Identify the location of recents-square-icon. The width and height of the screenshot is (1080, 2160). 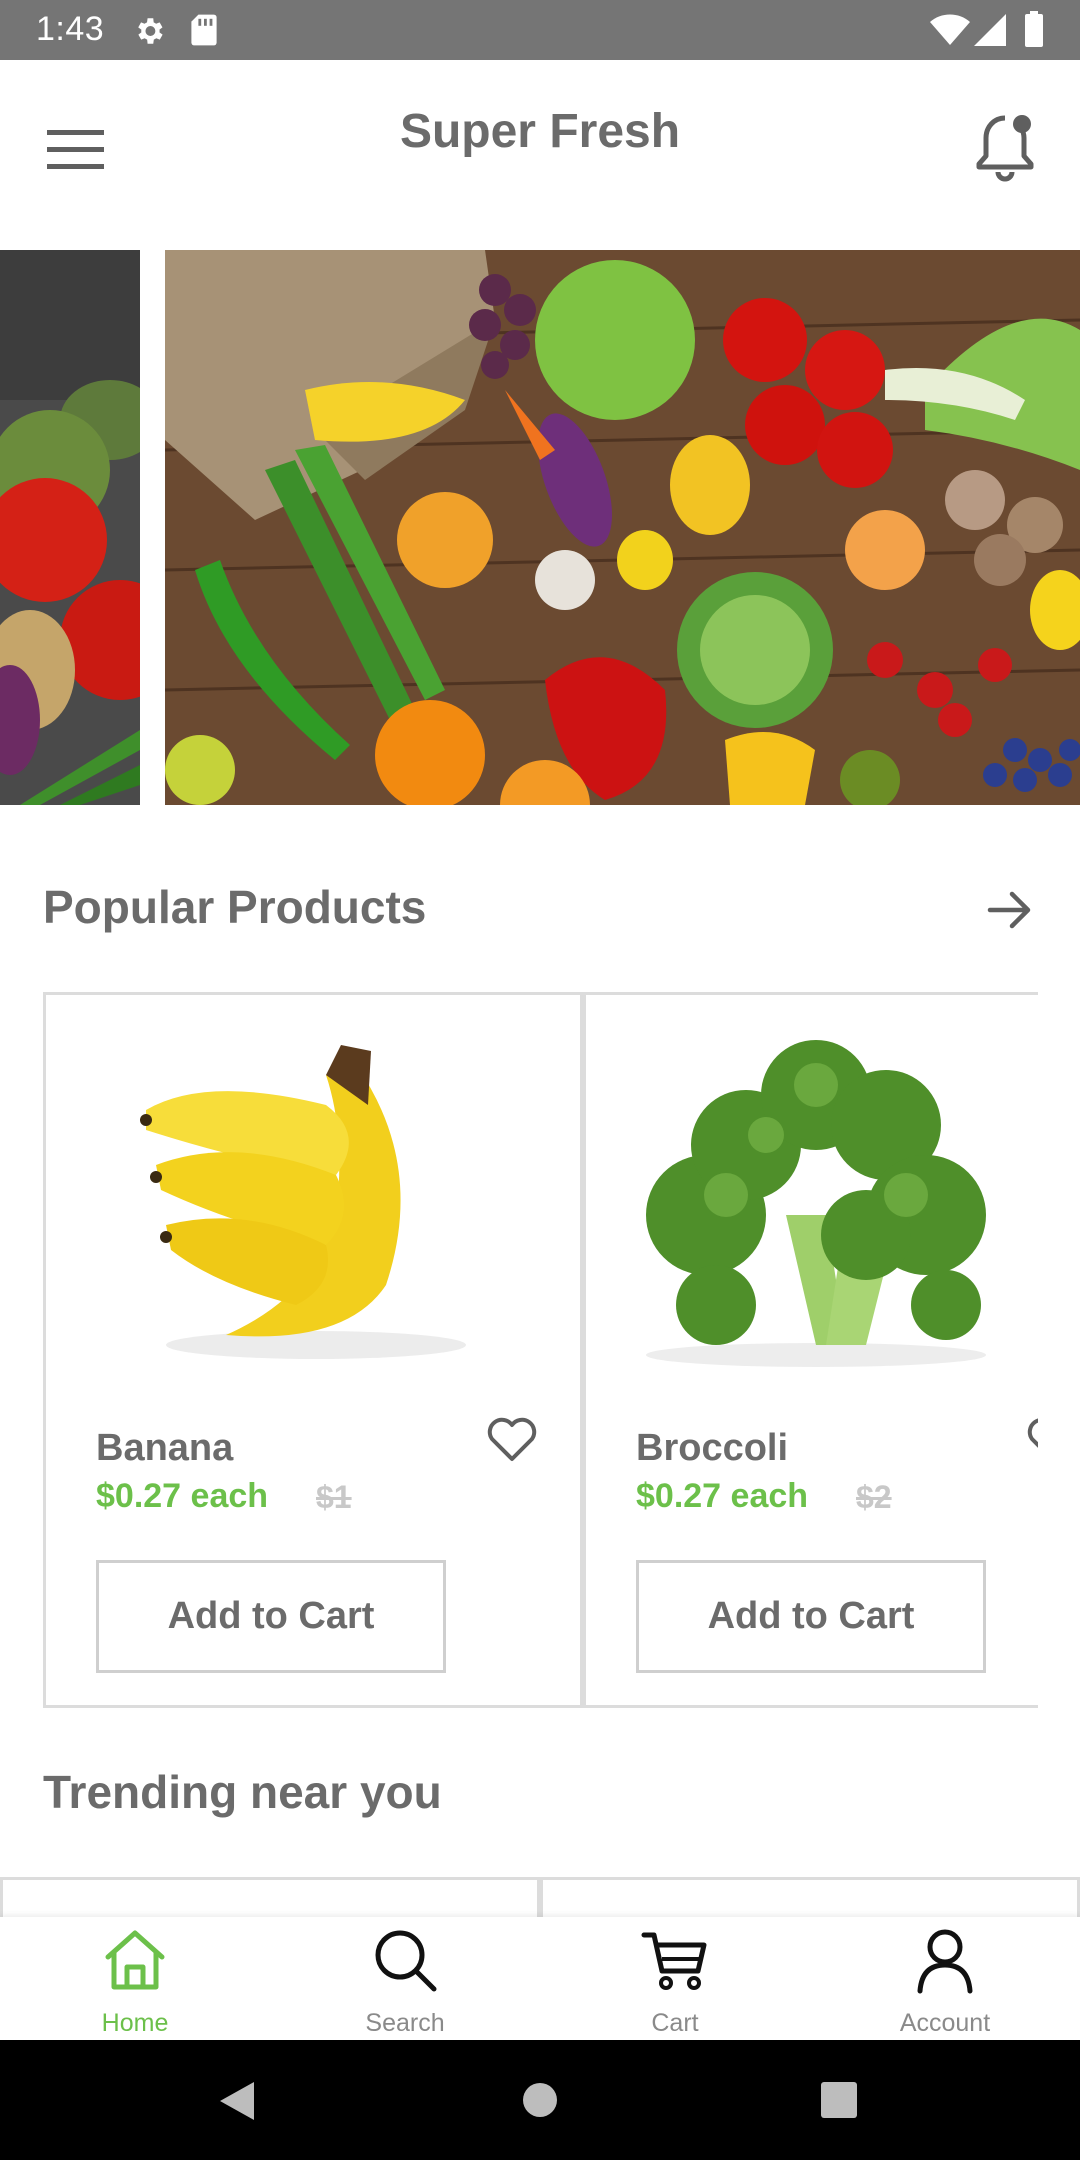
(839, 2100).